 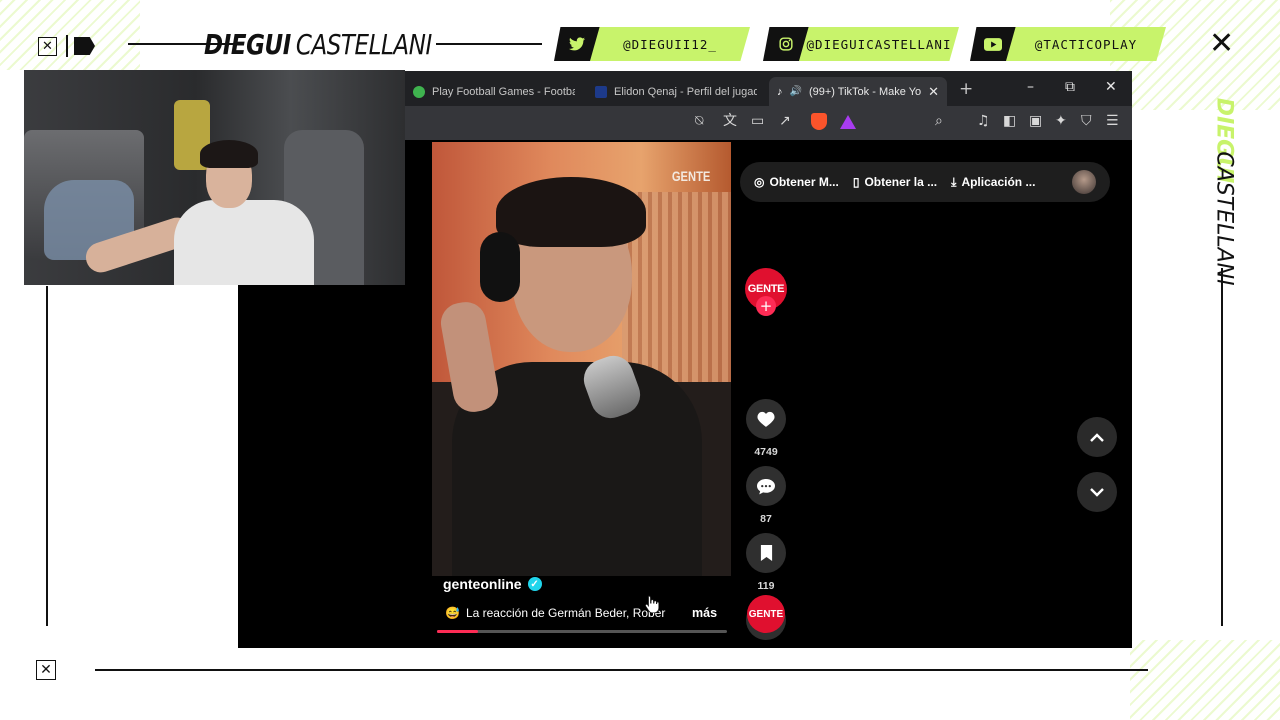 I want to click on social-twitter: @DIEGUII12_, so click(x=652, y=44).